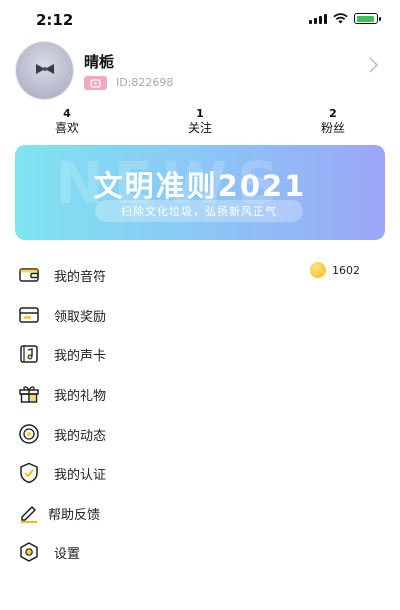 This screenshot has height=610, width=400. What do you see at coordinates (99, 62) in the screenshot?
I see `profile-name: 晴栀` at bounding box center [99, 62].